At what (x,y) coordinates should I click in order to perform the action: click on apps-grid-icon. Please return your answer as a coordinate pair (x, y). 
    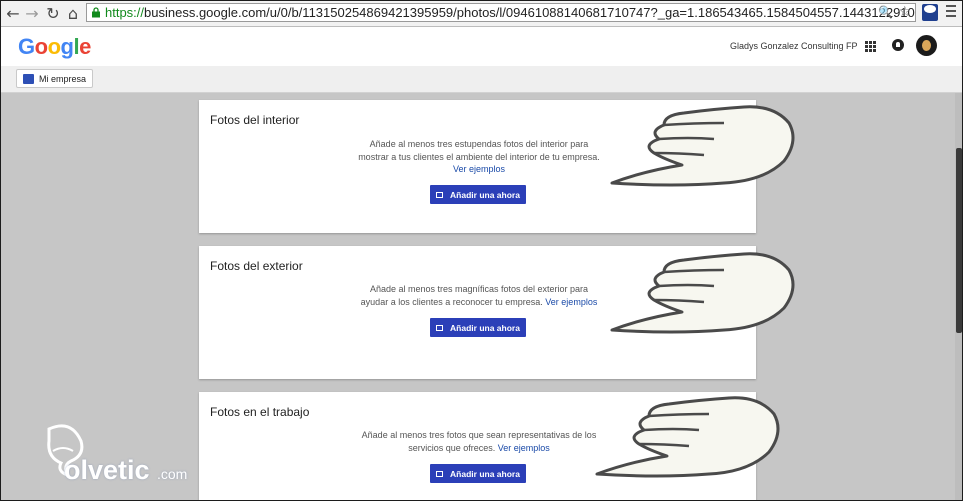
    Looking at the image, I should click on (870, 46).